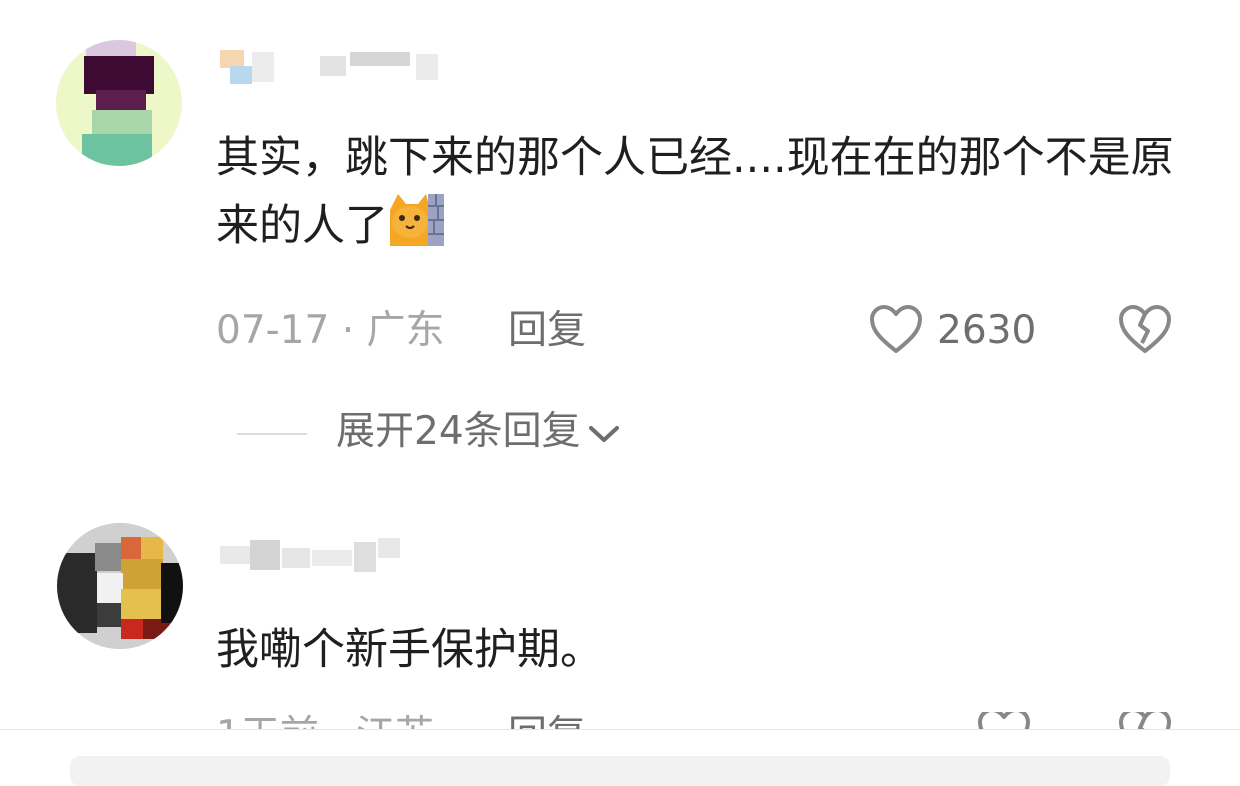 The image size is (1240, 786). Describe the element at coordinates (620, 720) in the screenshot. I see `comment-meta-cutoff: 1天前 · 江苏 回复` at that location.